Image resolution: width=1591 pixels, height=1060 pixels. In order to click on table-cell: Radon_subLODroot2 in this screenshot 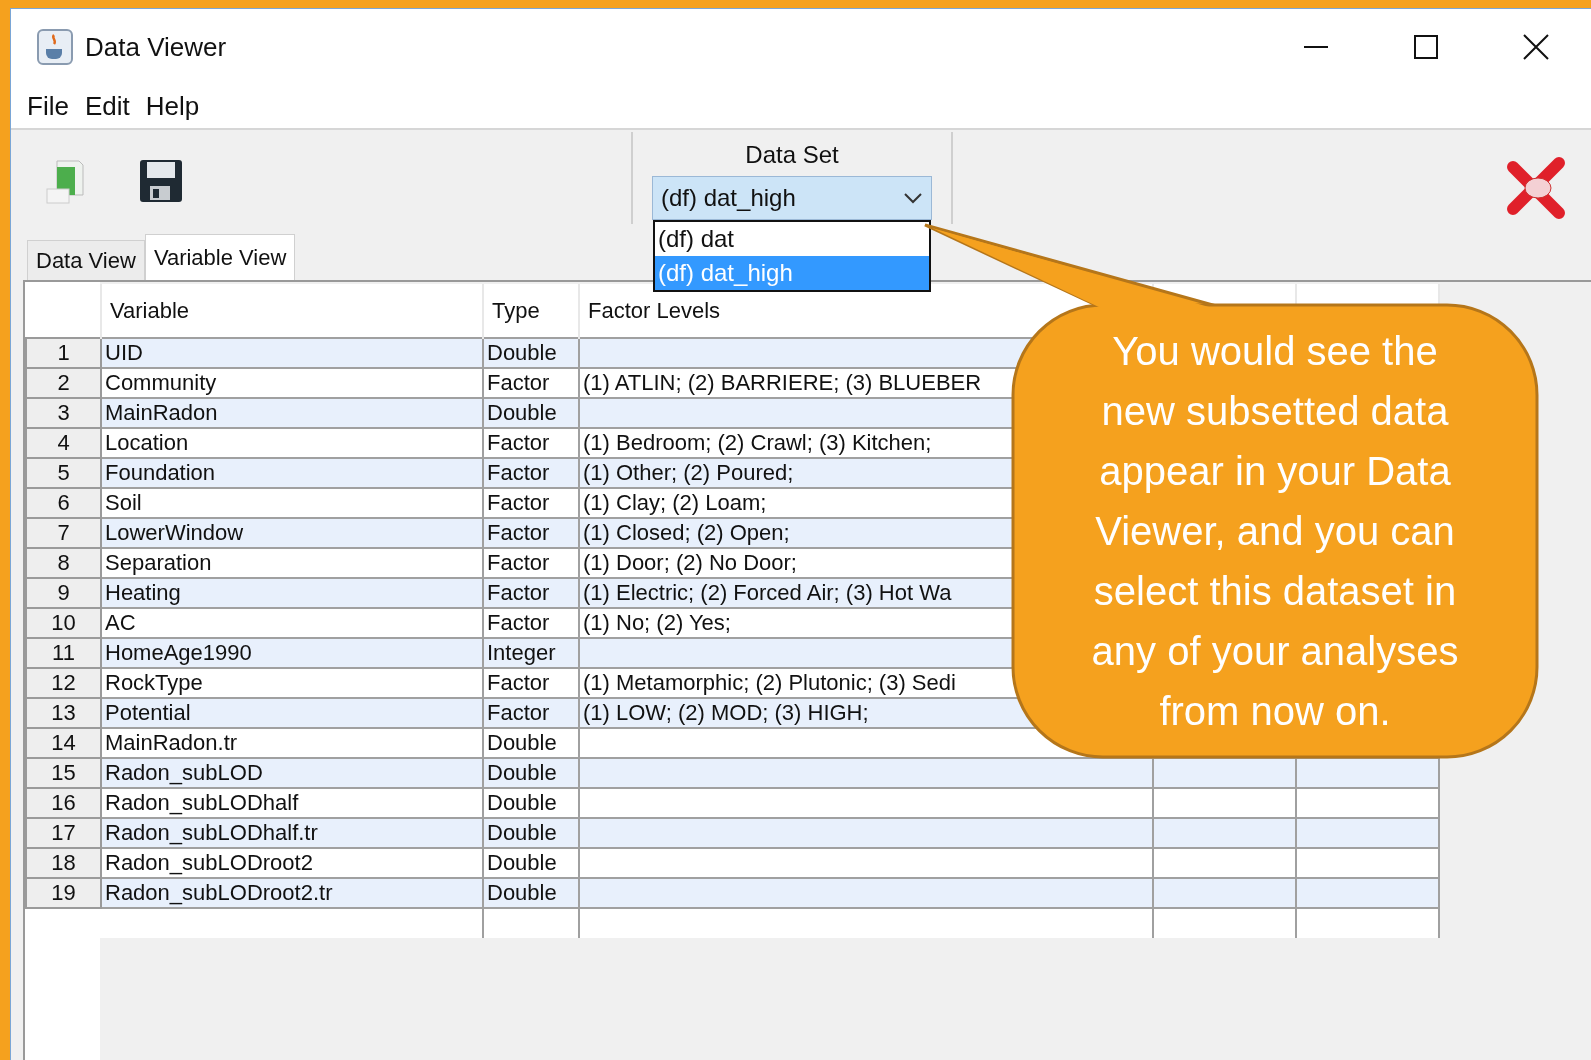, I will do `click(292, 863)`.